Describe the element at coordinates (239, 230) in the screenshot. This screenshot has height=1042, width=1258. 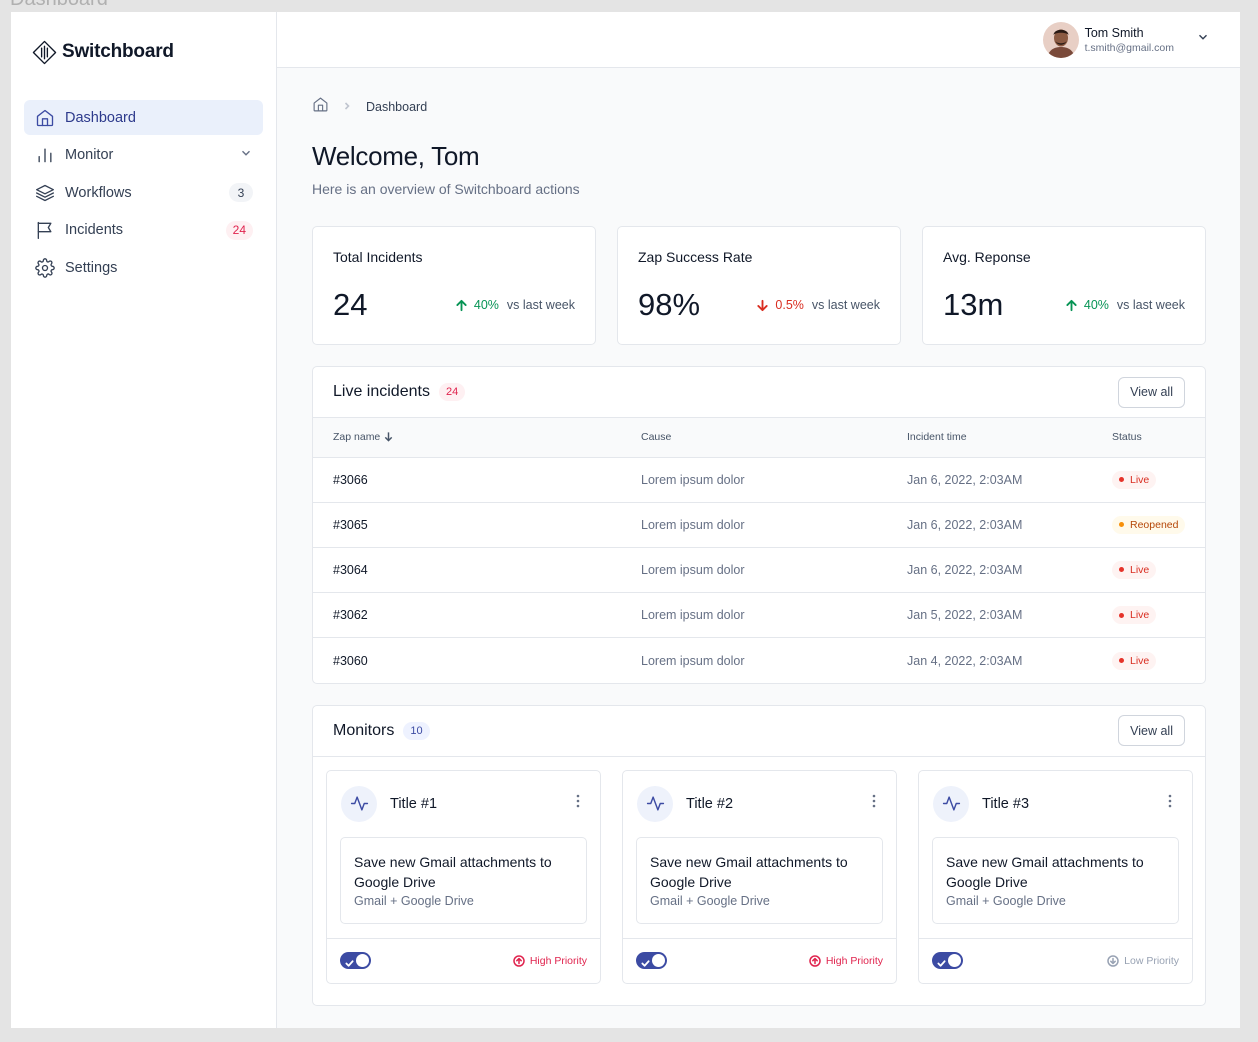
I see `incidents-count-badge: 24` at that location.